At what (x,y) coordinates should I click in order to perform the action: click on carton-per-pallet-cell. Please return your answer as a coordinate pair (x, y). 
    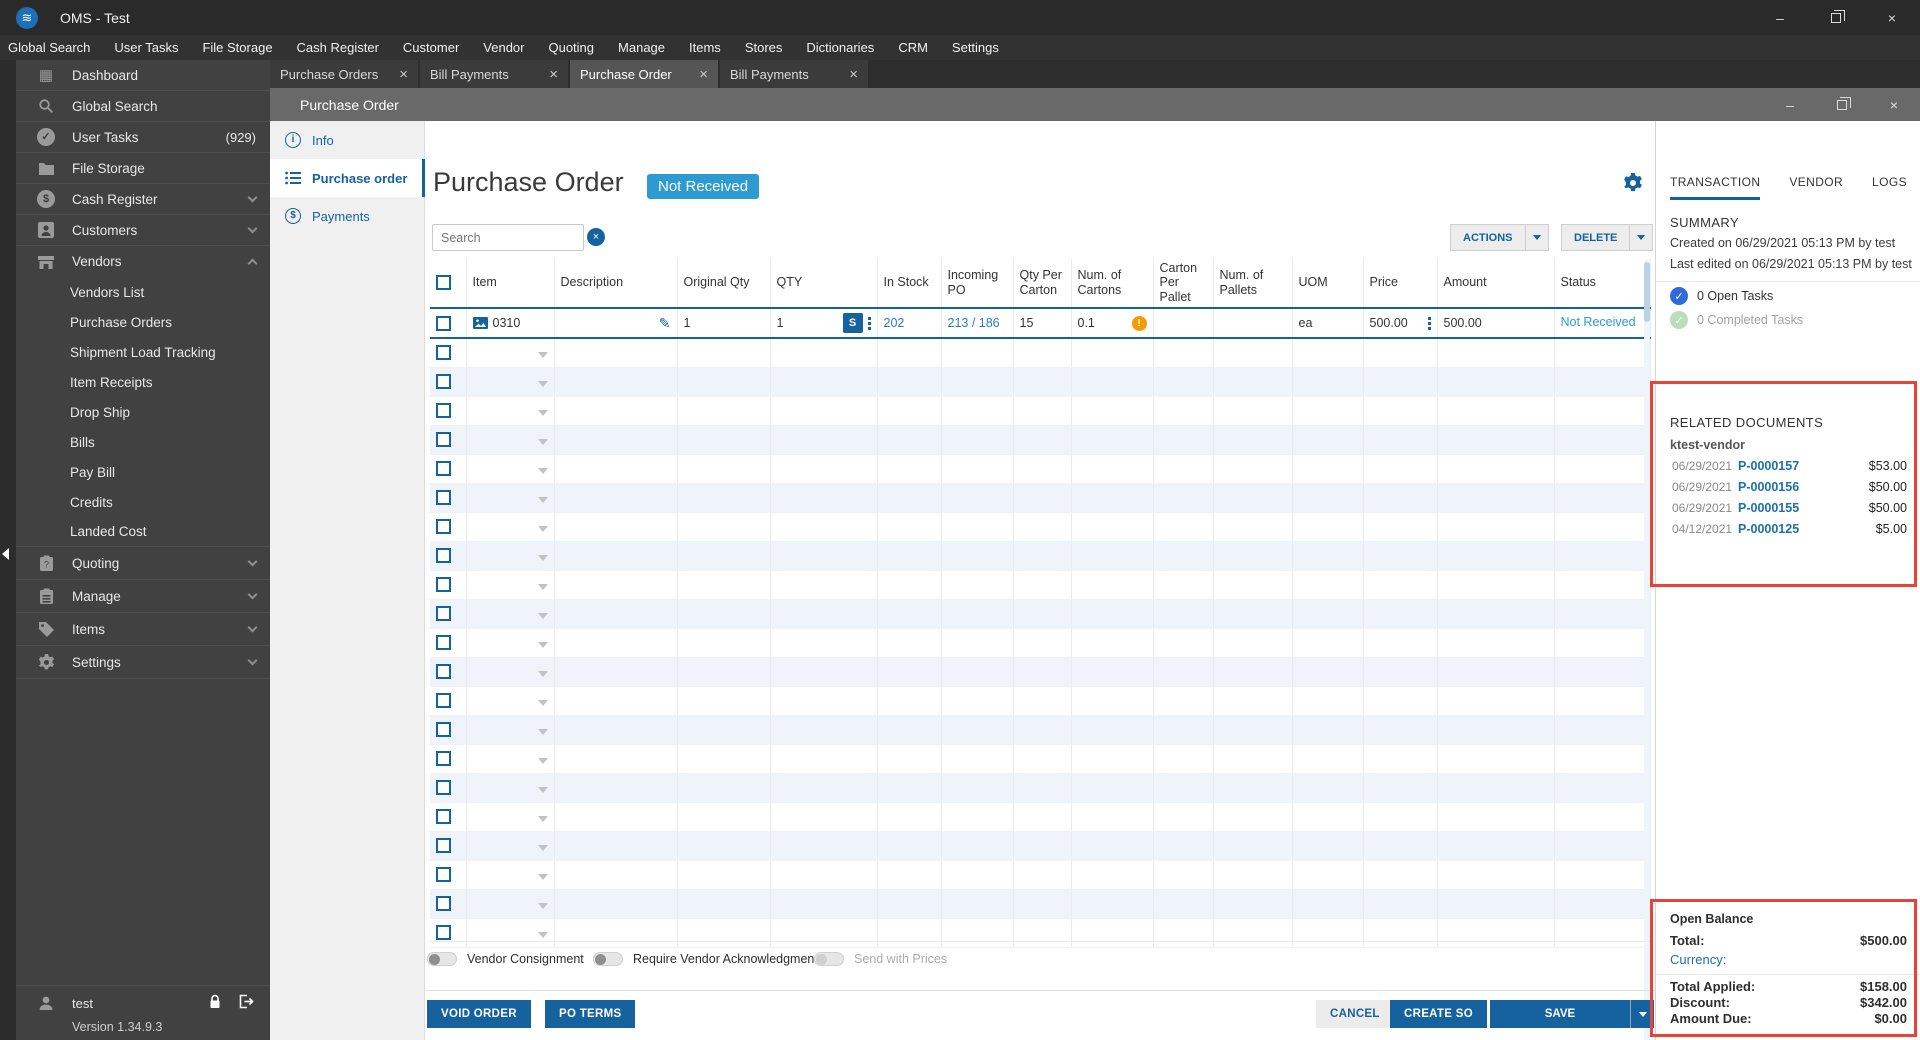
    Looking at the image, I should click on (1183, 324).